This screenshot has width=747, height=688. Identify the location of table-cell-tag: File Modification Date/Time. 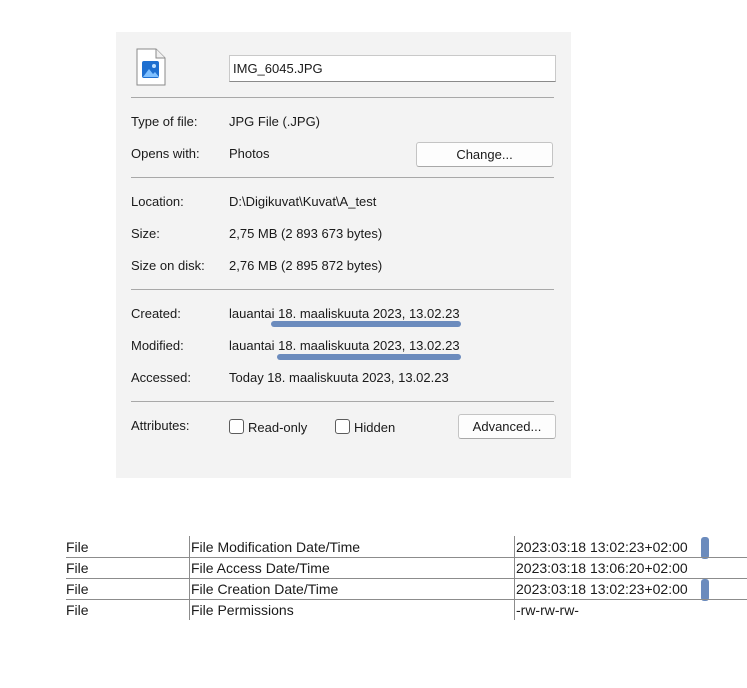
(276, 547).